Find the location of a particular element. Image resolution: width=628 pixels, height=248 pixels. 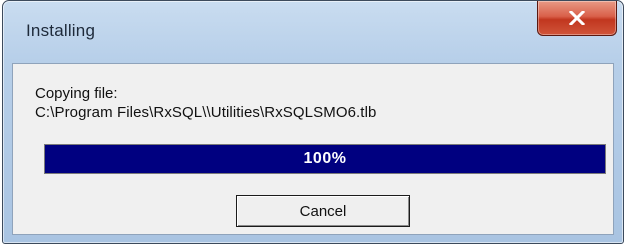

progress-percent: 100% is located at coordinates (325, 158).